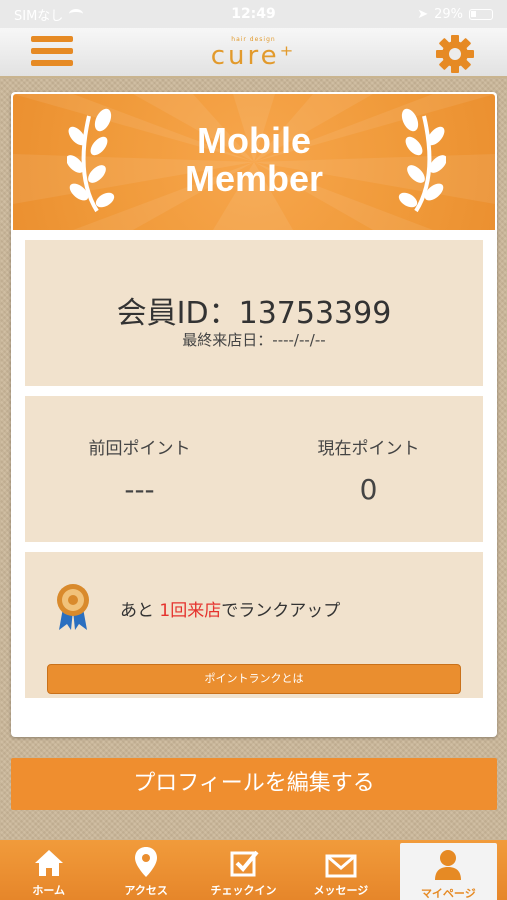 The image size is (507, 900). What do you see at coordinates (73, 607) in the screenshot?
I see `medal-icon` at bounding box center [73, 607].